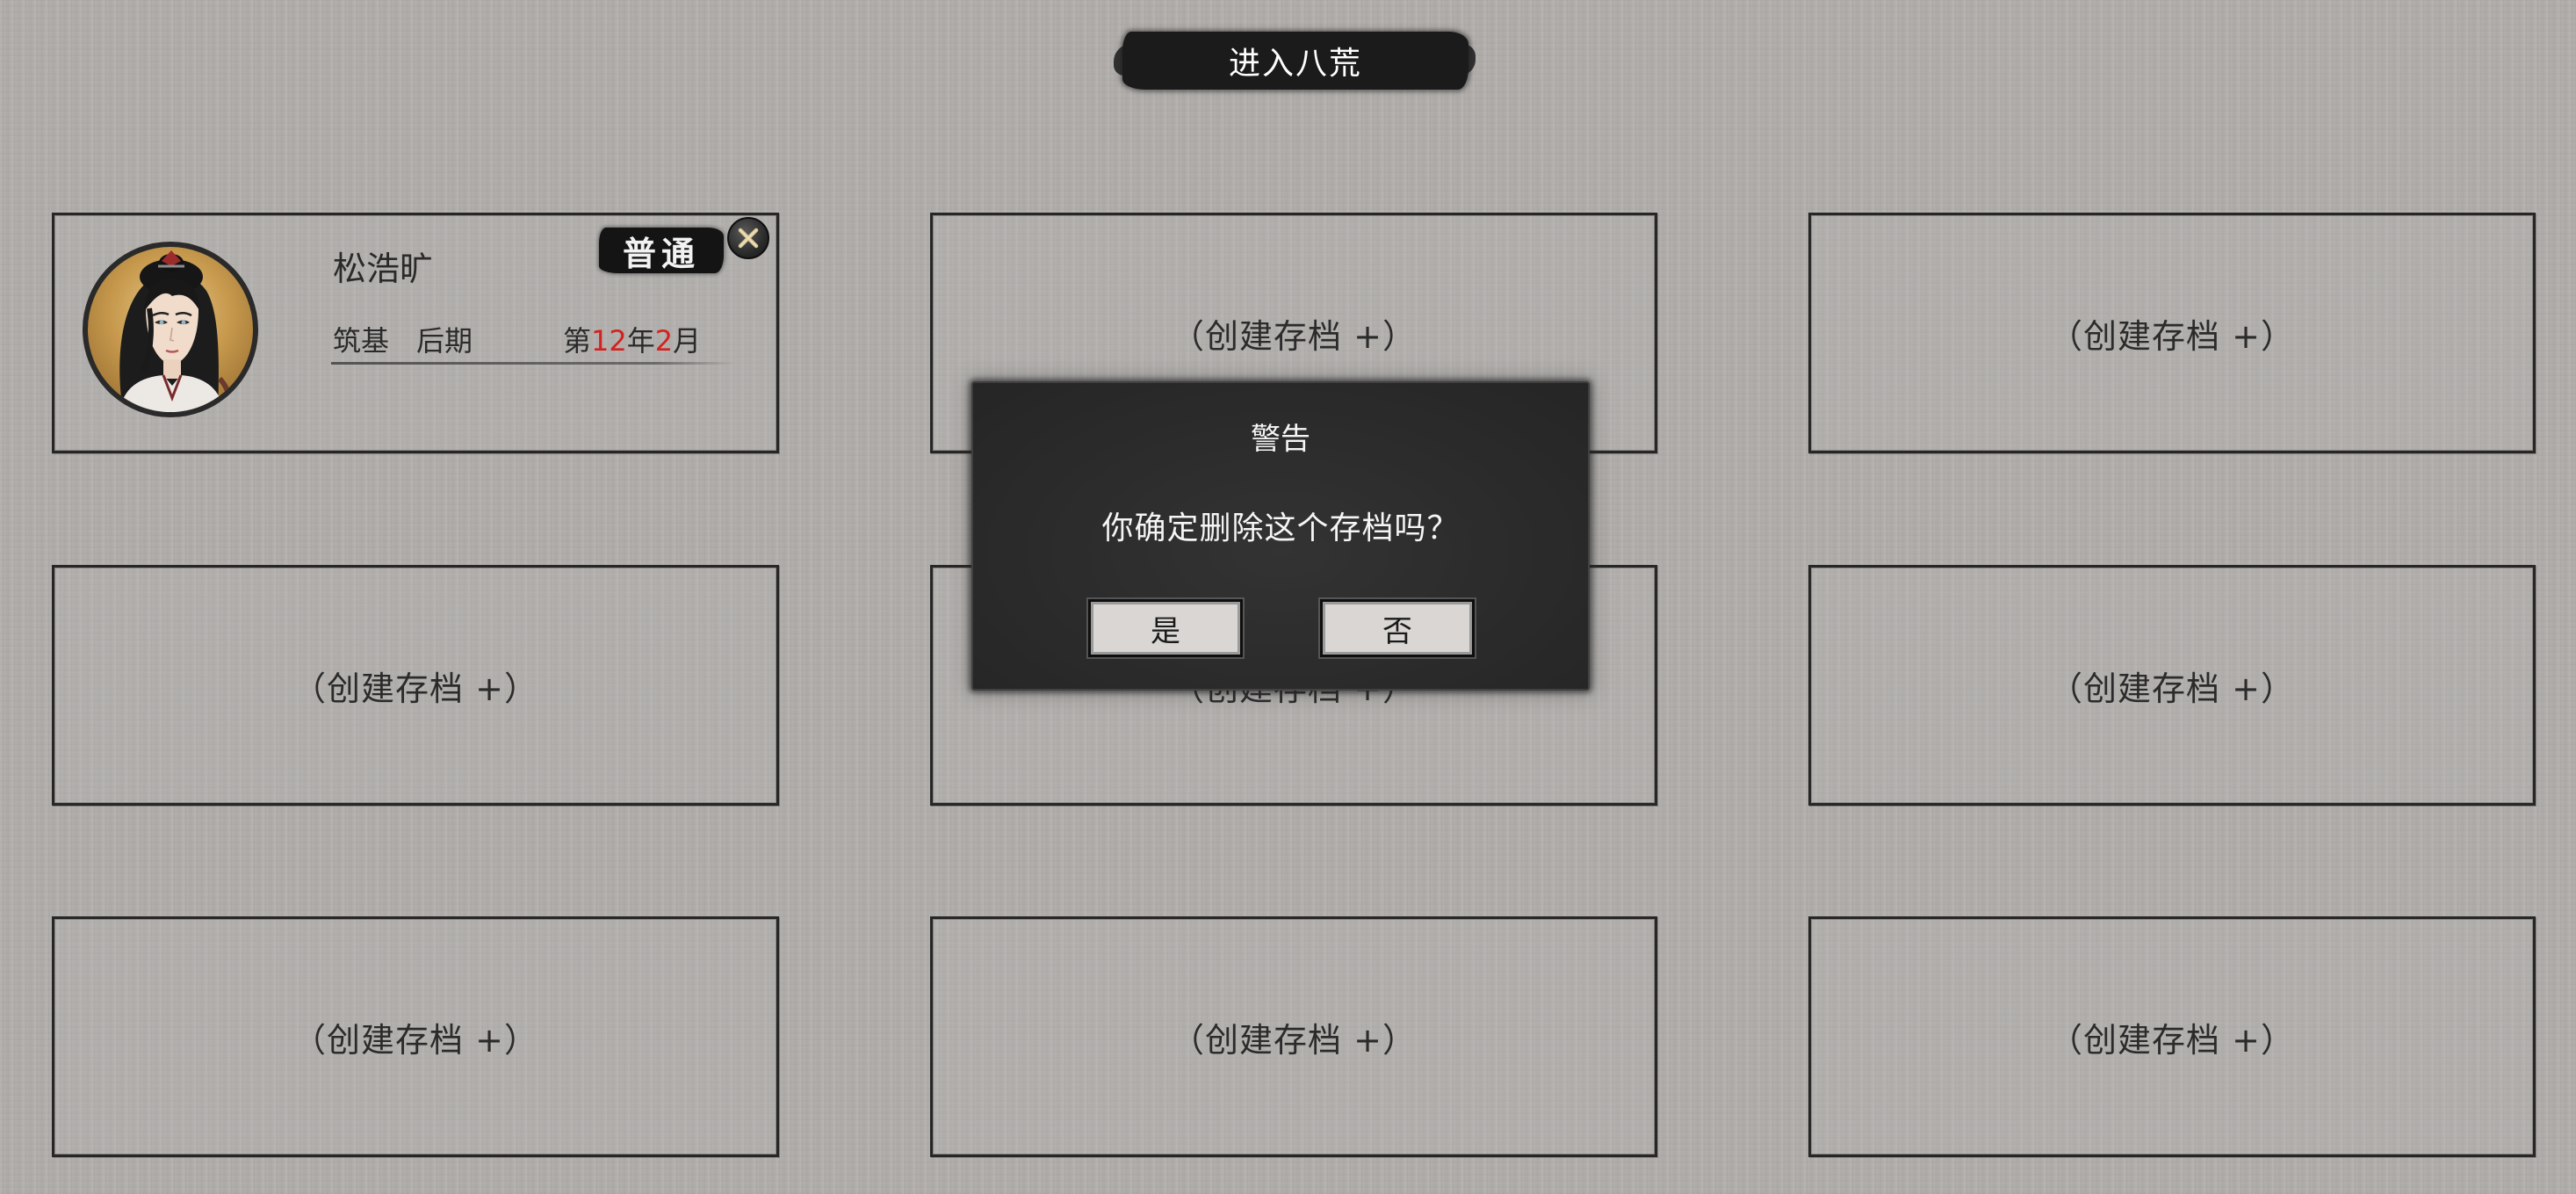 The height and width of the screenshot is (1194, 2576). What do you see at coordinates (609, 341) in the screenshot?
I see `date-year: 12` at bounding box center [609, 341].